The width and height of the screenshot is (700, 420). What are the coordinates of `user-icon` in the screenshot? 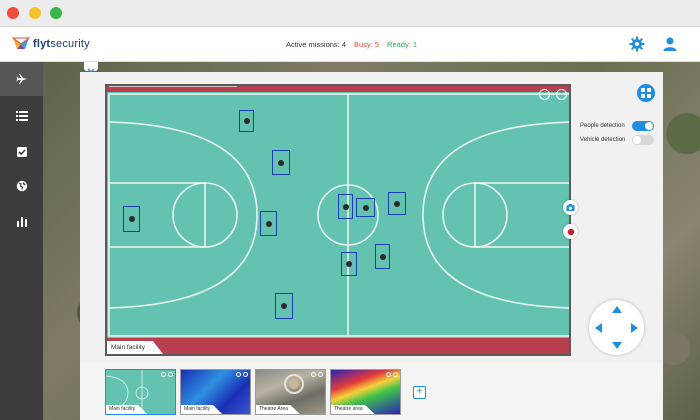 It's located at (670, 44).